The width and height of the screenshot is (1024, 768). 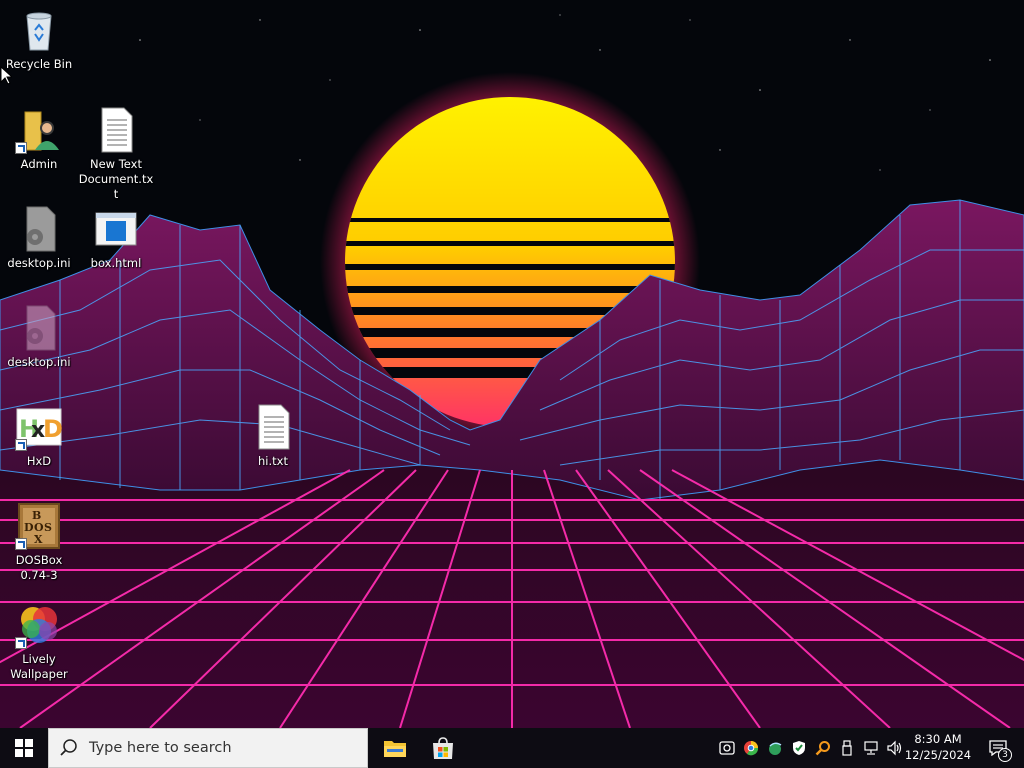 I want to click on desktop-icon-hxd: H x D HxD, so click(x=39, y=436).